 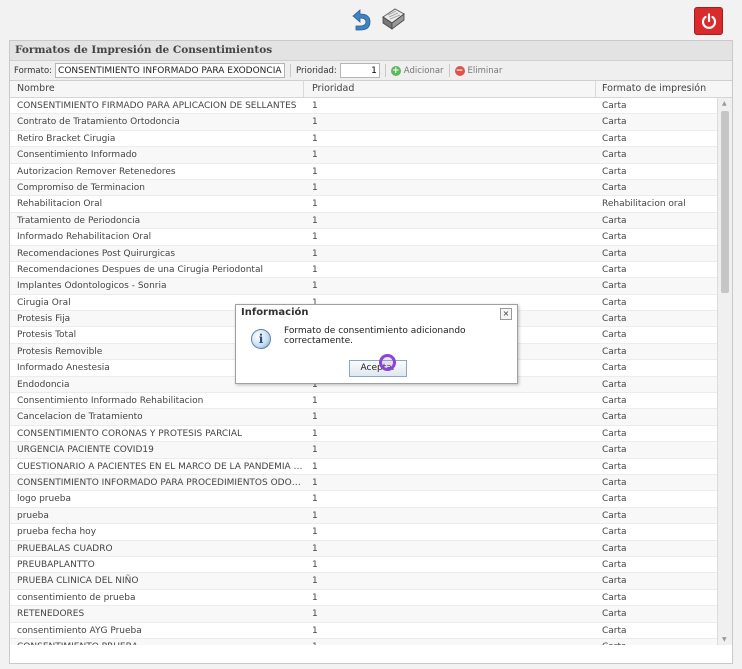 What do you see at coordinates (423, 70) in the screenshot?
I see `add-button-label: Adicionar` at bounding box center [423, 70].